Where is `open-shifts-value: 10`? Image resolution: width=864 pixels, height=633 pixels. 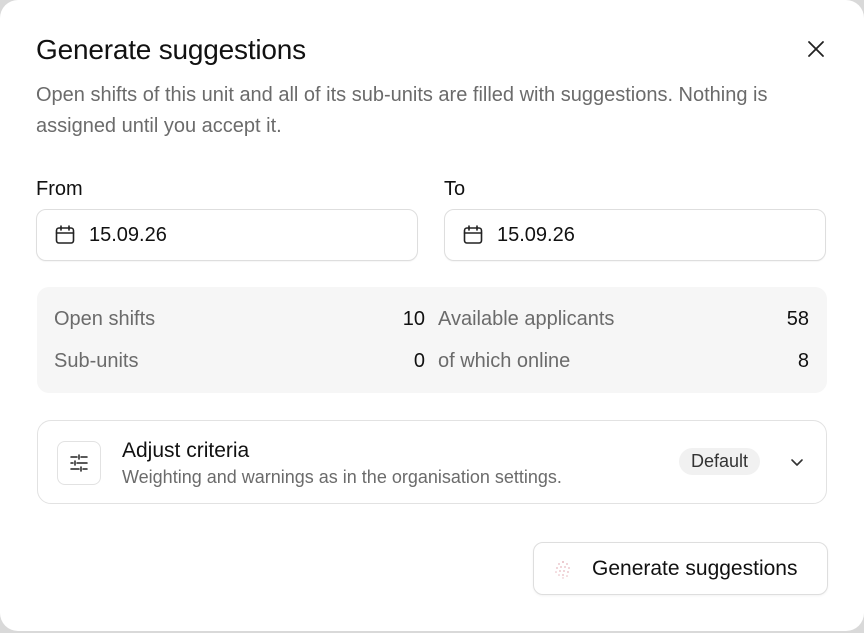 open-shifts-value: 10 is located at coordinates (413, 319).